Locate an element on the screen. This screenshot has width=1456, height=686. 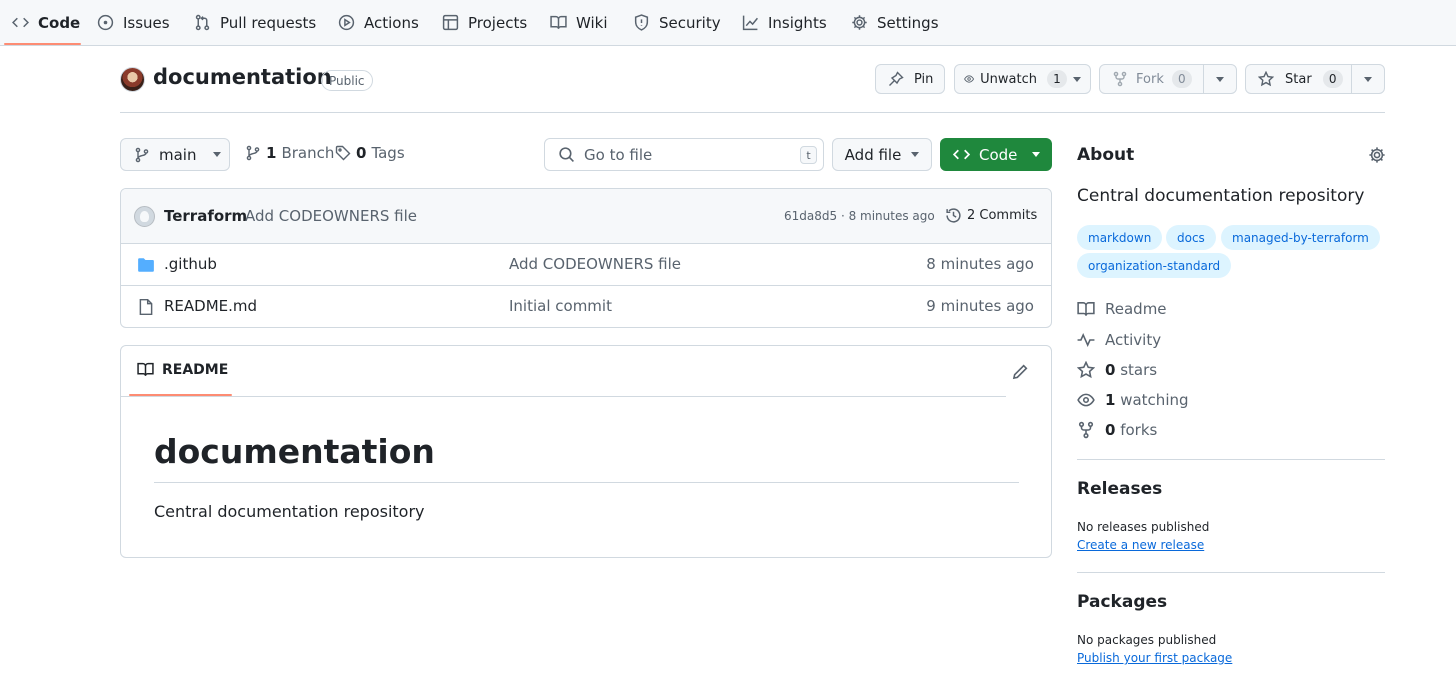
fork-button: Fork 0 is located at coordinates (1151, 79).